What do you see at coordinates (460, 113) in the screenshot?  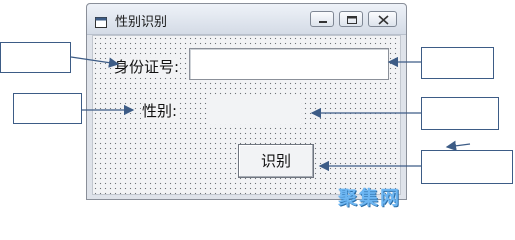 I see `annotation-box-gender-output` at bounding box center [460, 113].